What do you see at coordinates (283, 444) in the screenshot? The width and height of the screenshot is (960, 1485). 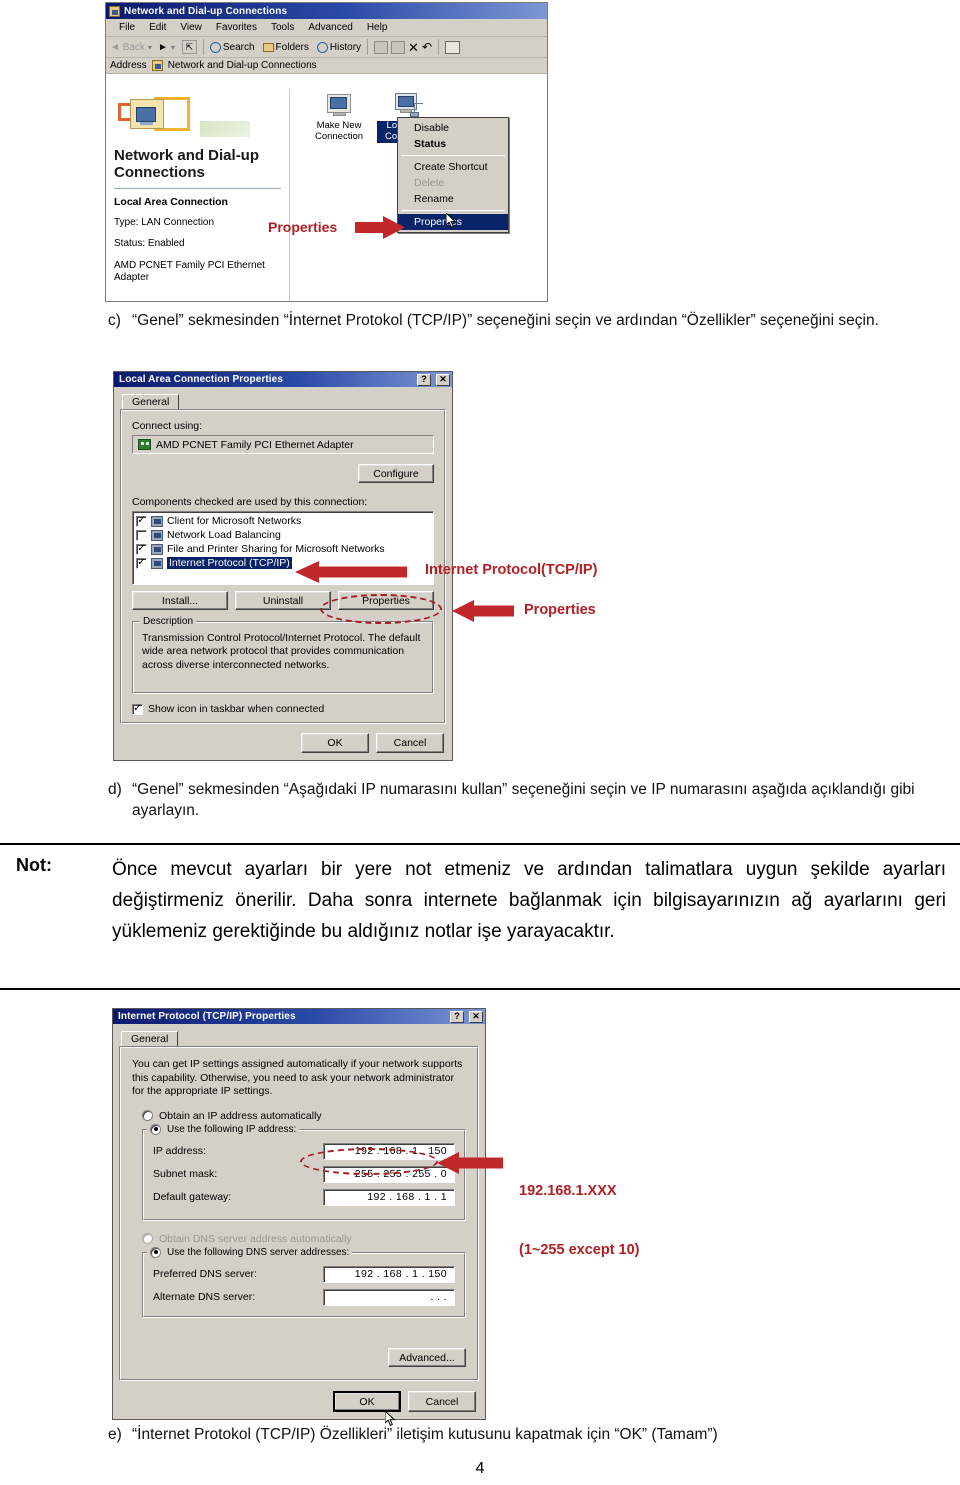 I see `adapter-field: AMD PCNET Family PCI Ethernet Adapter` at bounding box center [283, 444].